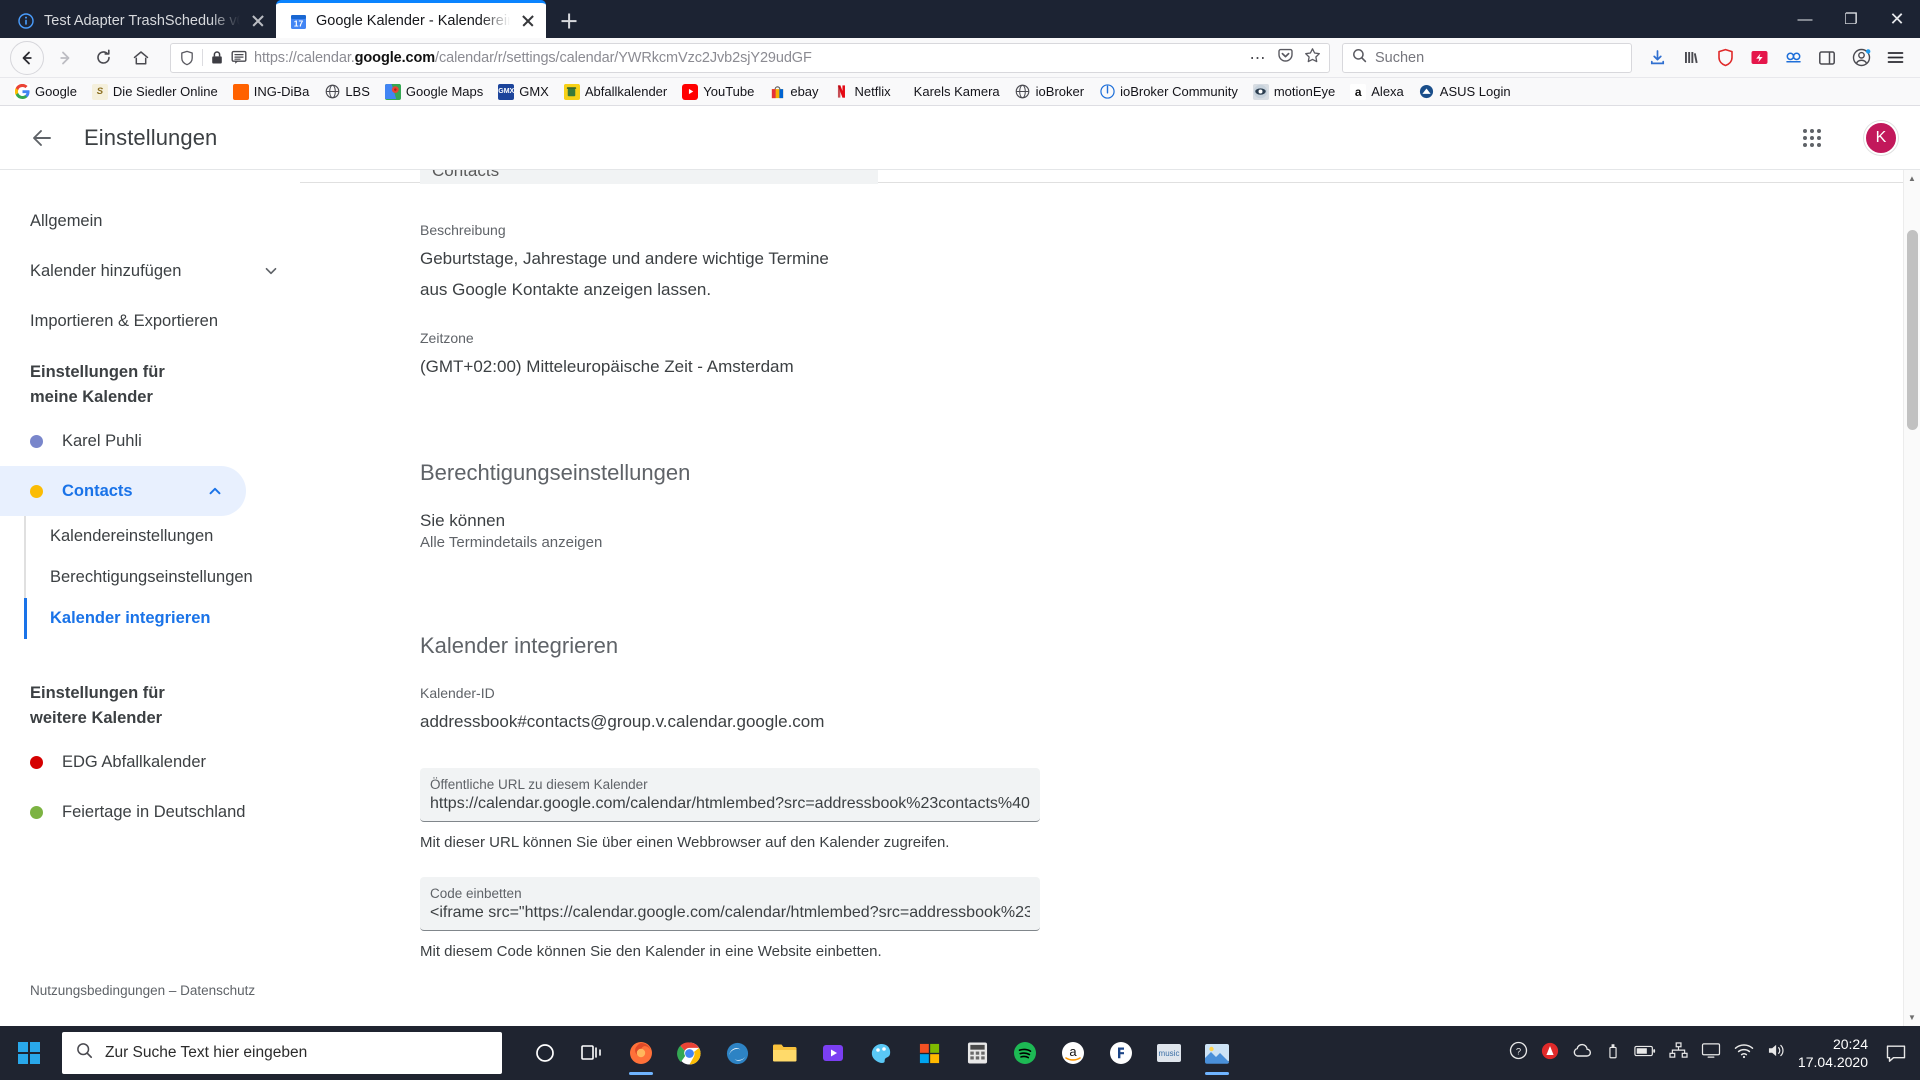 The height and width of the screenshot is (1080, 1920). What do you see at coordinates (142, 990) in the screenshot?
I see `legal-links: Nutzungsbedingungen – Datenschutz` at bounding box center [142, 990].